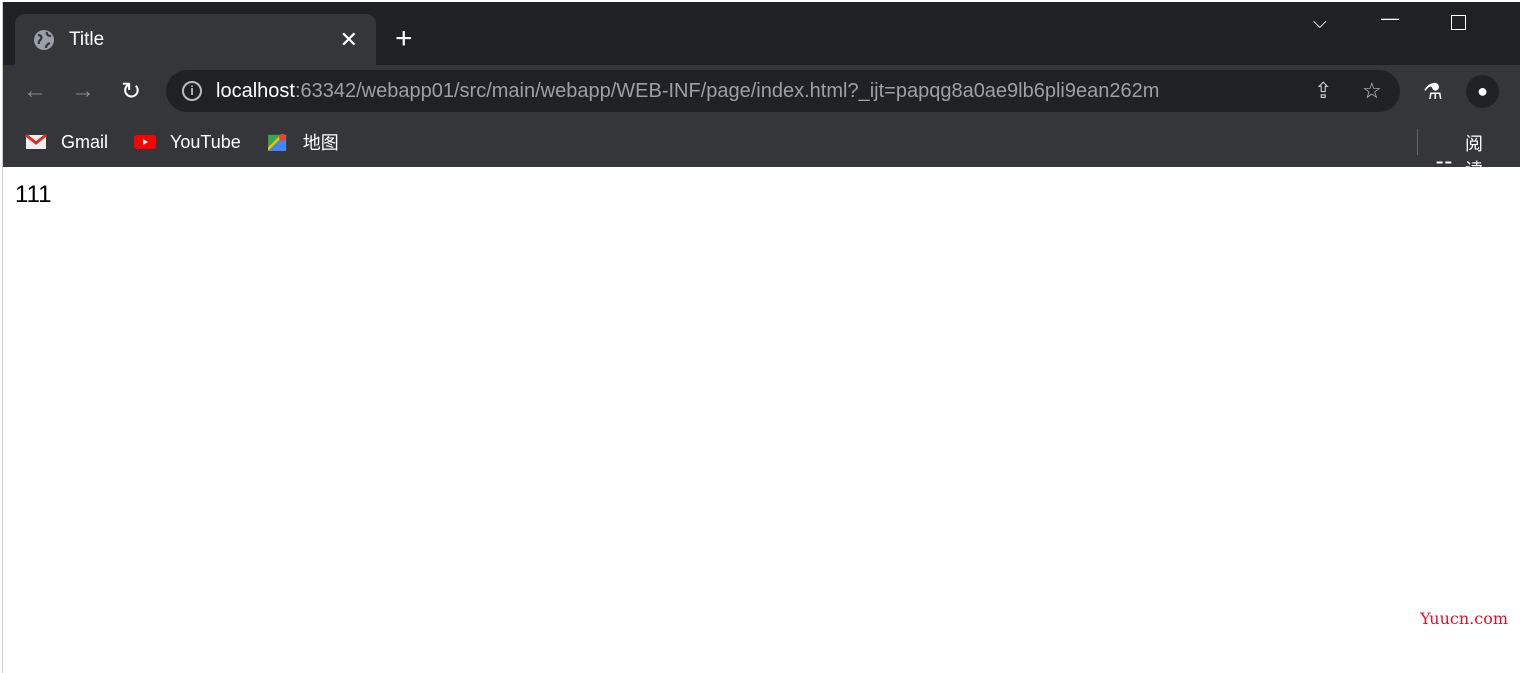 The image size is (1520, 673). What do you see at coordinates (255, 90) in the screenshot?
I see `url-host: localhost` at bounding box center [255, 90].